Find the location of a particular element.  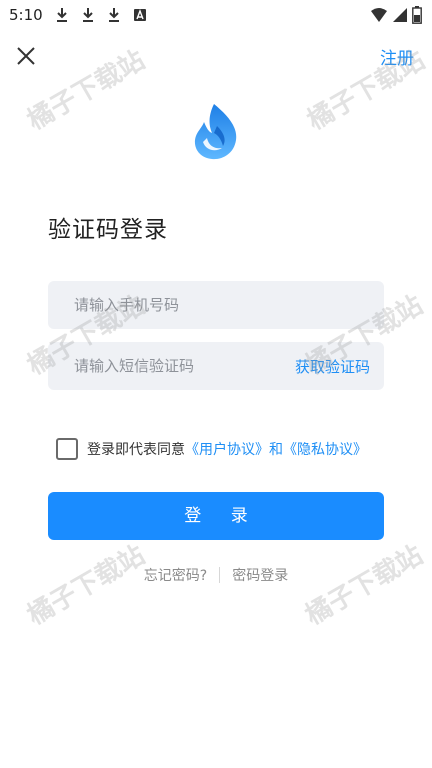

login-button: 登 录 is located at coordinates (216, 516).